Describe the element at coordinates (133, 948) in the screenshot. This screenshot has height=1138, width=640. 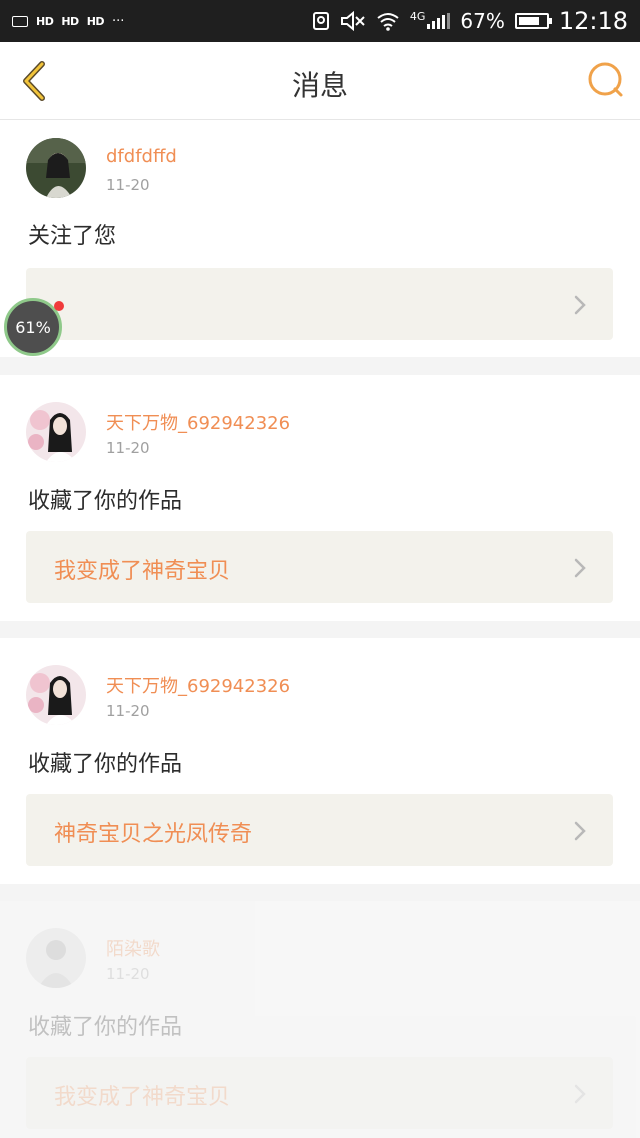
I see `username: 陌染歌` at that location.